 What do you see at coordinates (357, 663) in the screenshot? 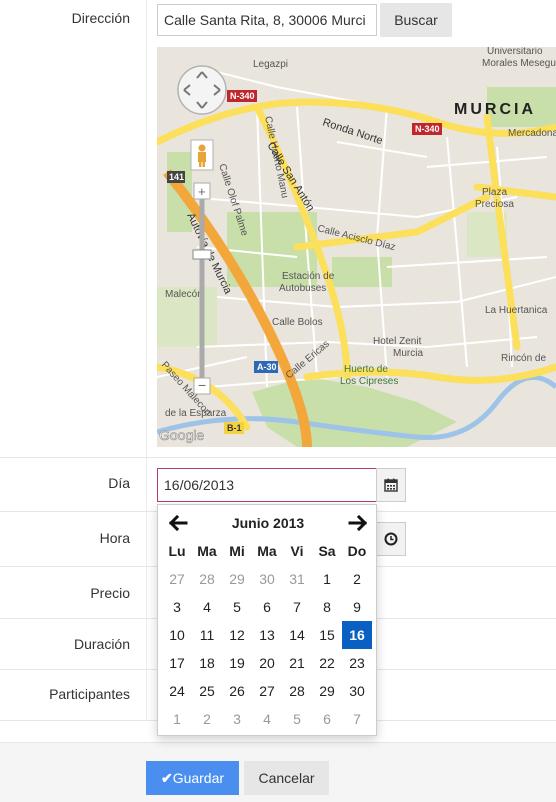
I see `calendar-day: 23` at bounding box center [357, 663].